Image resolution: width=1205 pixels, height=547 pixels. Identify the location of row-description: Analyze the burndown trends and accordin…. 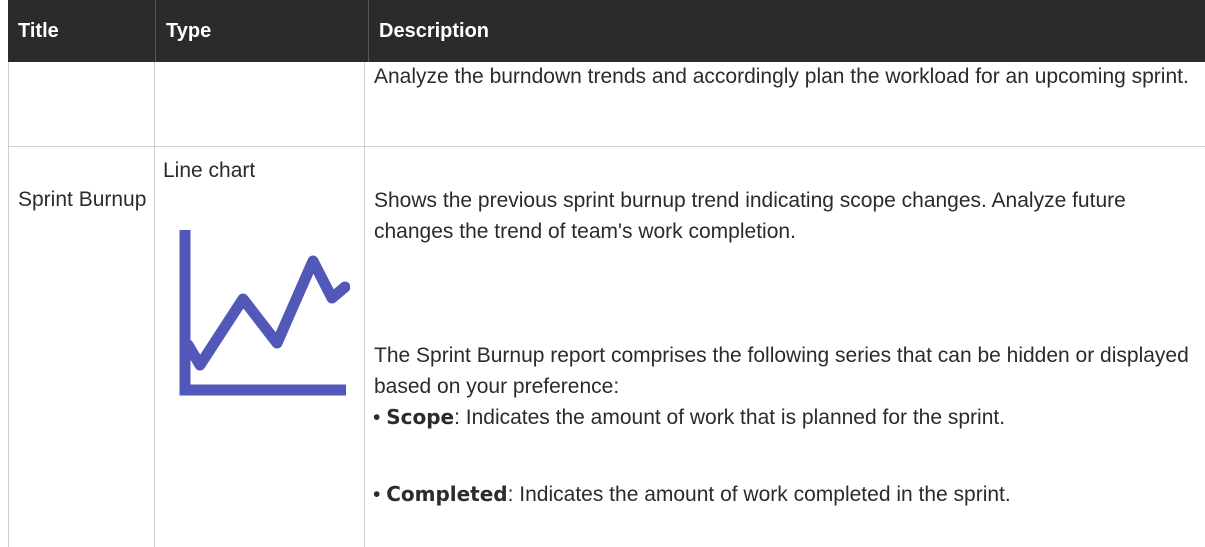
(781, 76).